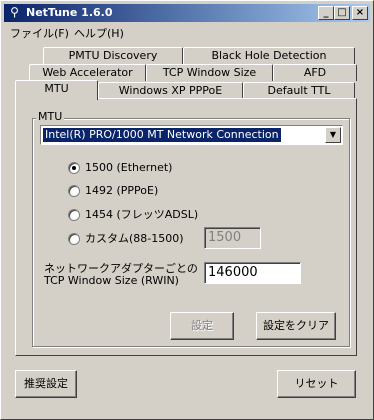 This screenshot has width=374, height=420. What do you see at coordinates (333, 135) in the screenshot?
I see `chevron-down-icon: ▼` at bounding box center [333, 135].